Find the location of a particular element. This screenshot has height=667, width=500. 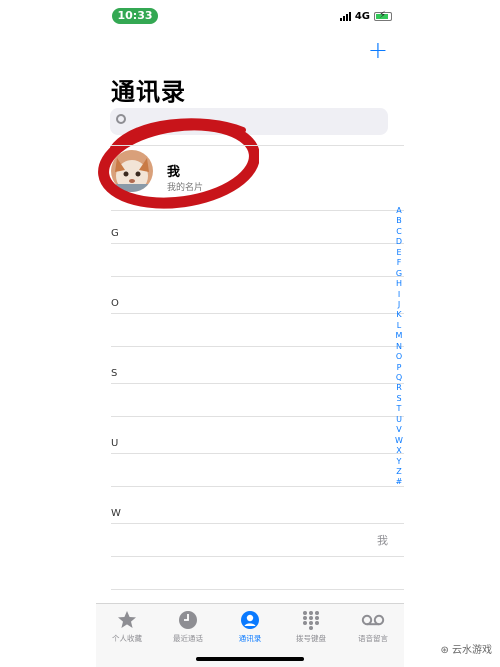

page-title: 通讯录 is located at coordinates (148, 92).